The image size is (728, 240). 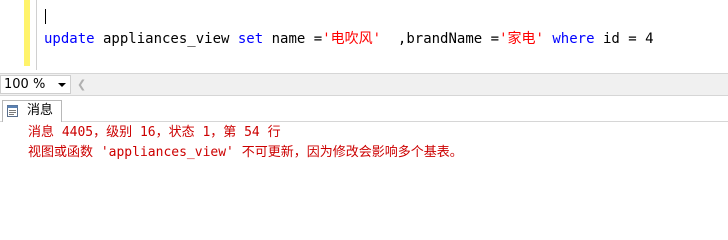 What do you see at coordinates (62, 85) in the screenshot?
I see `chevron-down-icon` at bounding box center [62, 85].